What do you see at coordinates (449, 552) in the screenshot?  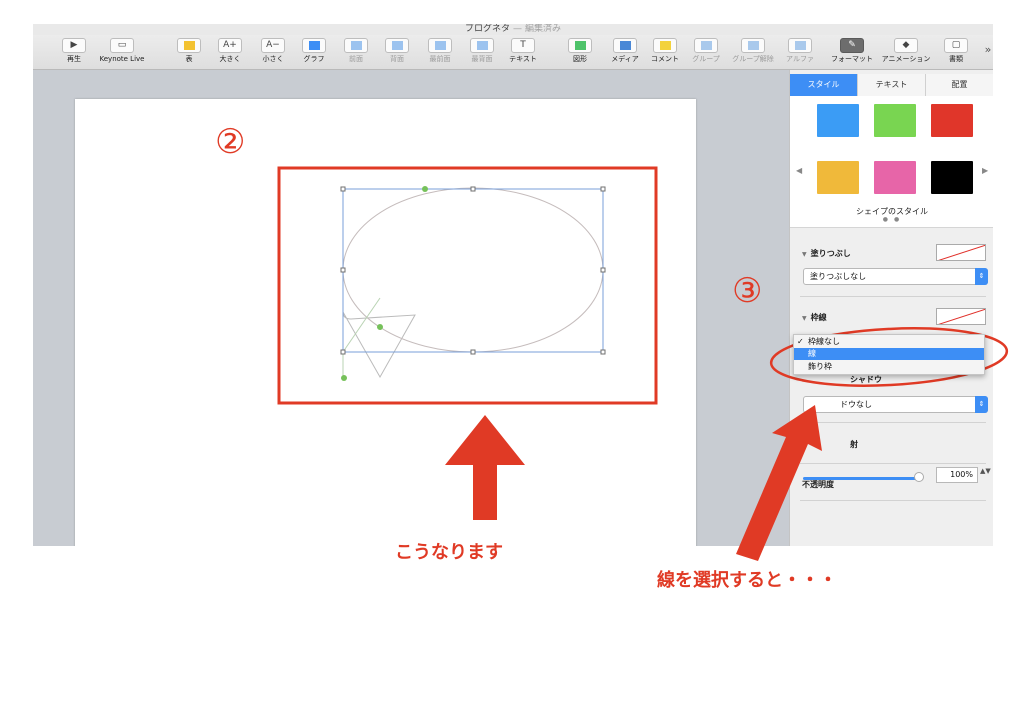 I see `result-caption: こうなります` at bounding box center [449, 552].